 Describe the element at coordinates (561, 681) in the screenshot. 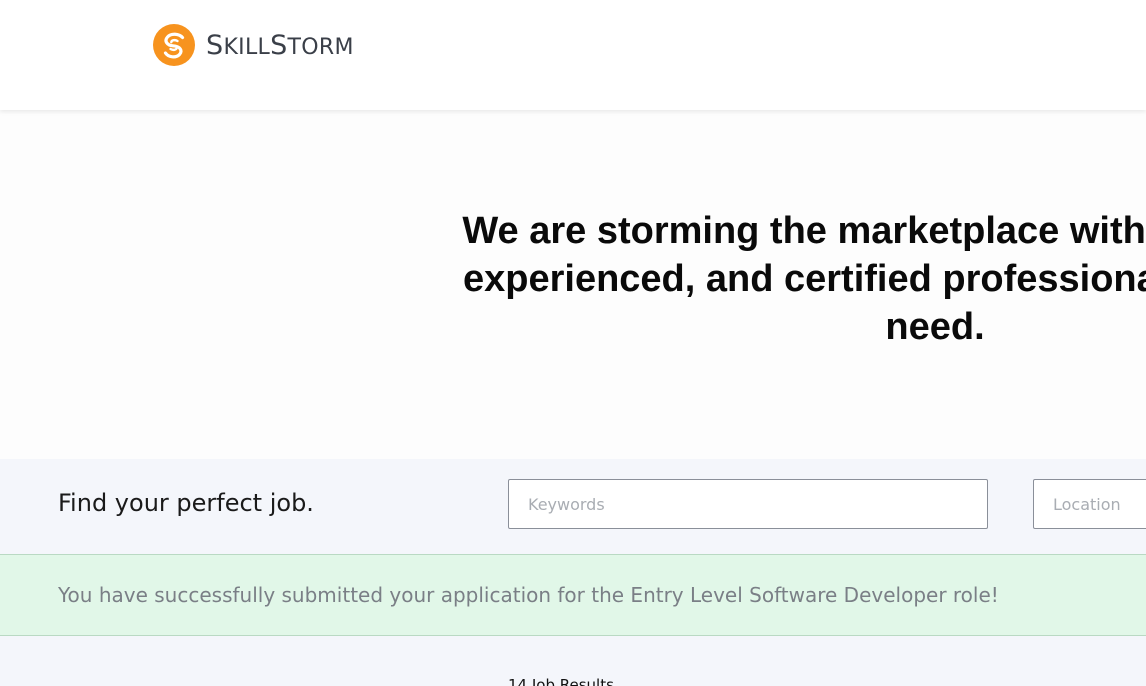

I see `job-results-count: 14 Job Results` at that location.